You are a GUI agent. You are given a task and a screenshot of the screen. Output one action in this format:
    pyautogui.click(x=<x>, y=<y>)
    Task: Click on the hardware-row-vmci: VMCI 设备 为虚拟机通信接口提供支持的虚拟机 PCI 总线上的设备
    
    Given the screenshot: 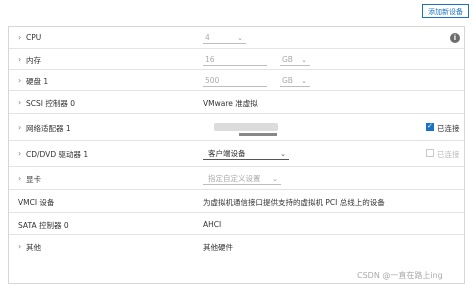 What is the action you would take?
    pyautogui.click(x=236, y=201)
    